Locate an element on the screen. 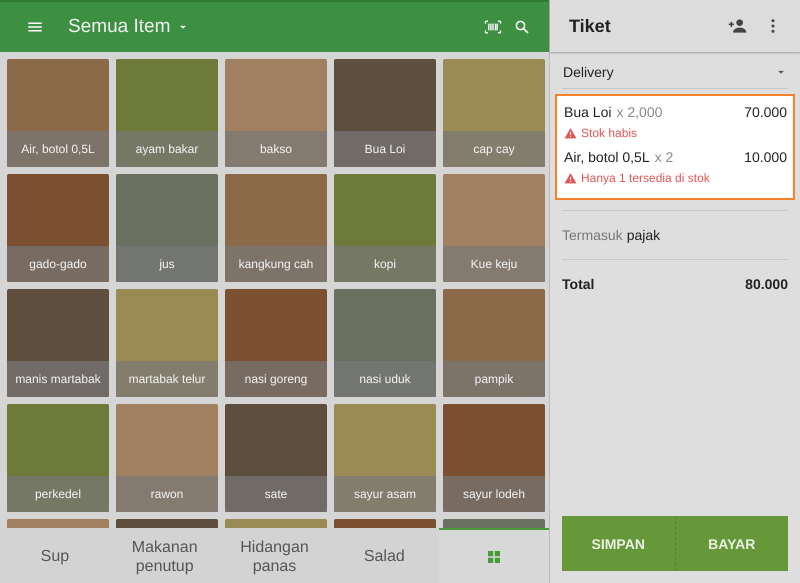  ticket-line: Air, botol 0,5L x 2 10.000 Hanya 1 tersedia di stok is located at coordinates (675, 167).